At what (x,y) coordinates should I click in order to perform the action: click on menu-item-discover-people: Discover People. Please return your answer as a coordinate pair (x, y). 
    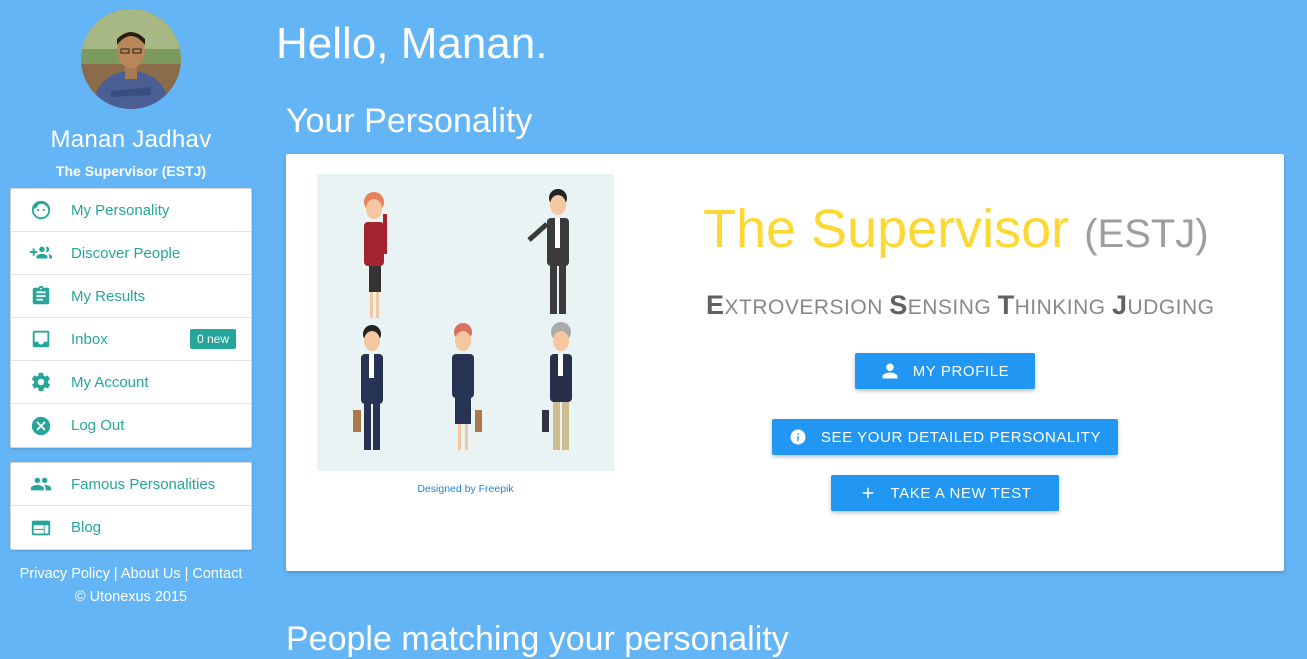
    Looking at the image, I should click on (131, 253).